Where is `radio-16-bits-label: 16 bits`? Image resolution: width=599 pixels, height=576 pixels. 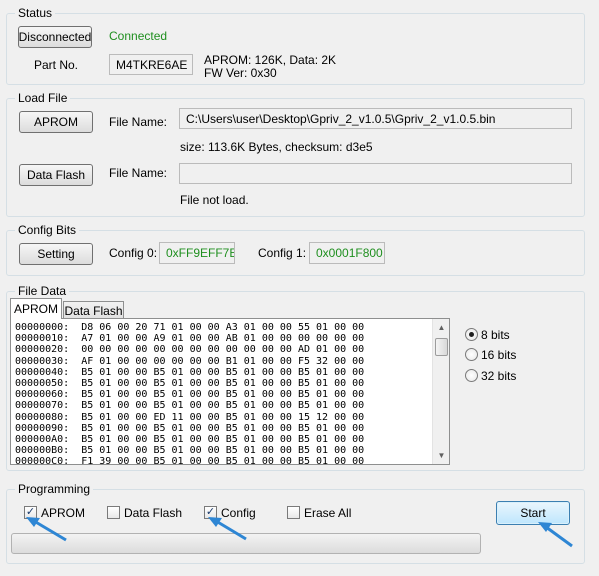 radio-16-bits-label: 16 bits is located at coordinates (498, 355).